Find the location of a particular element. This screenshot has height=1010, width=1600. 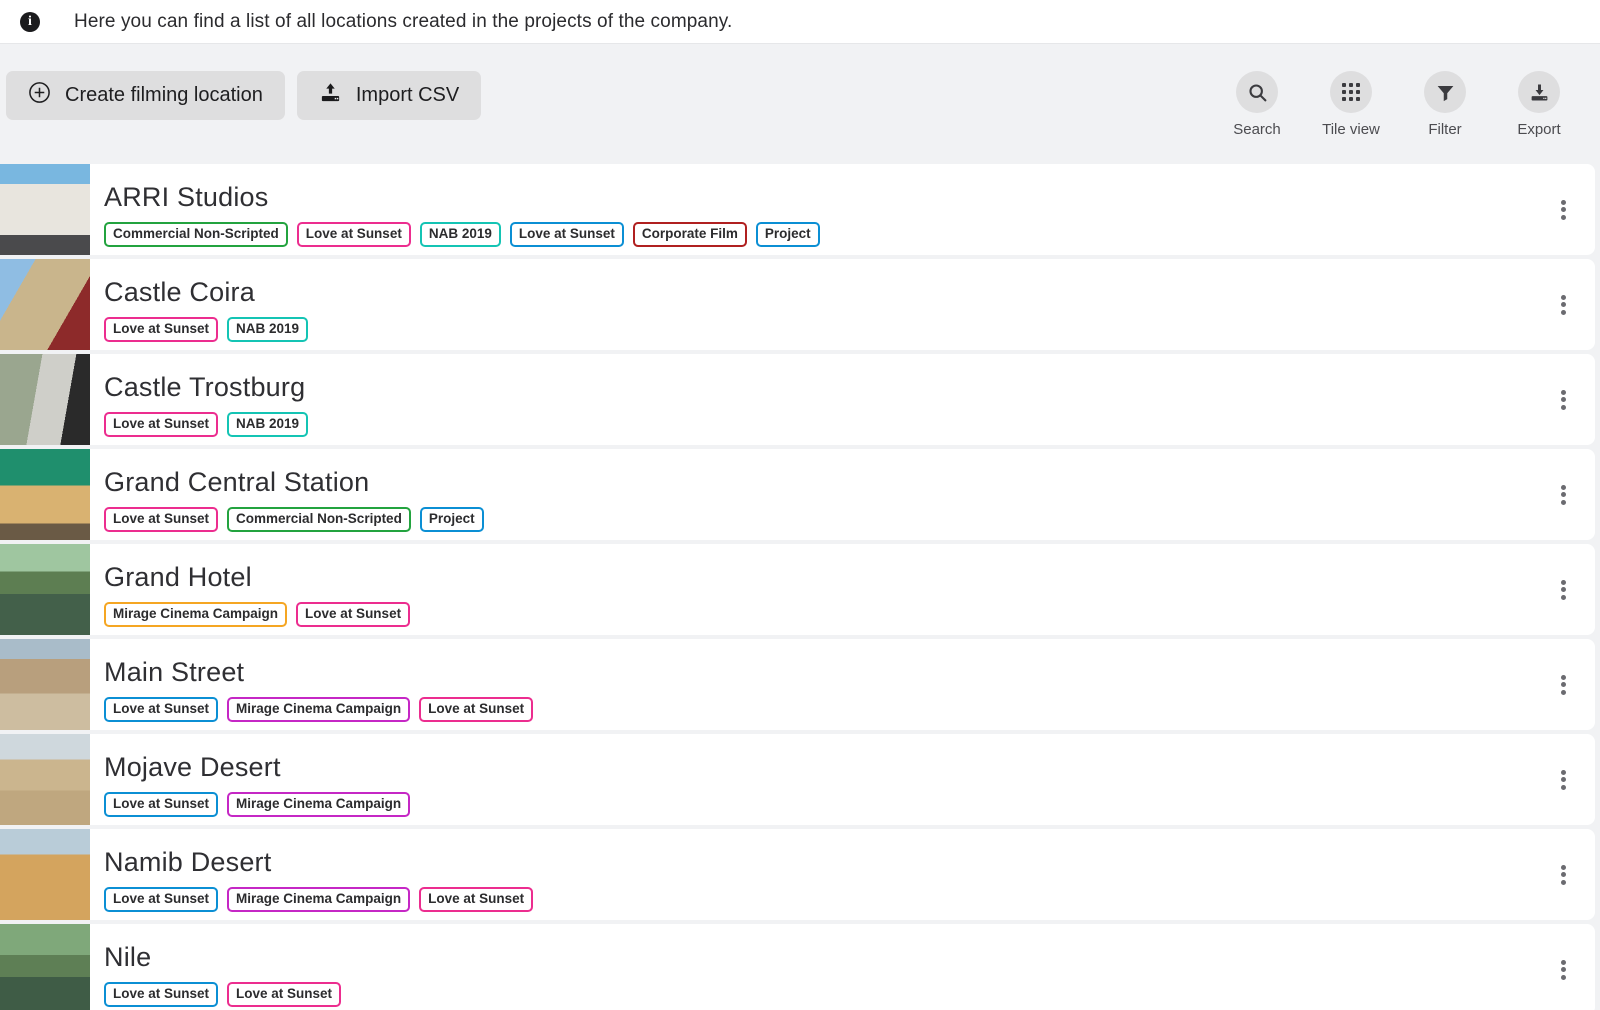

upload-icon is located at coordinates (330, 95).